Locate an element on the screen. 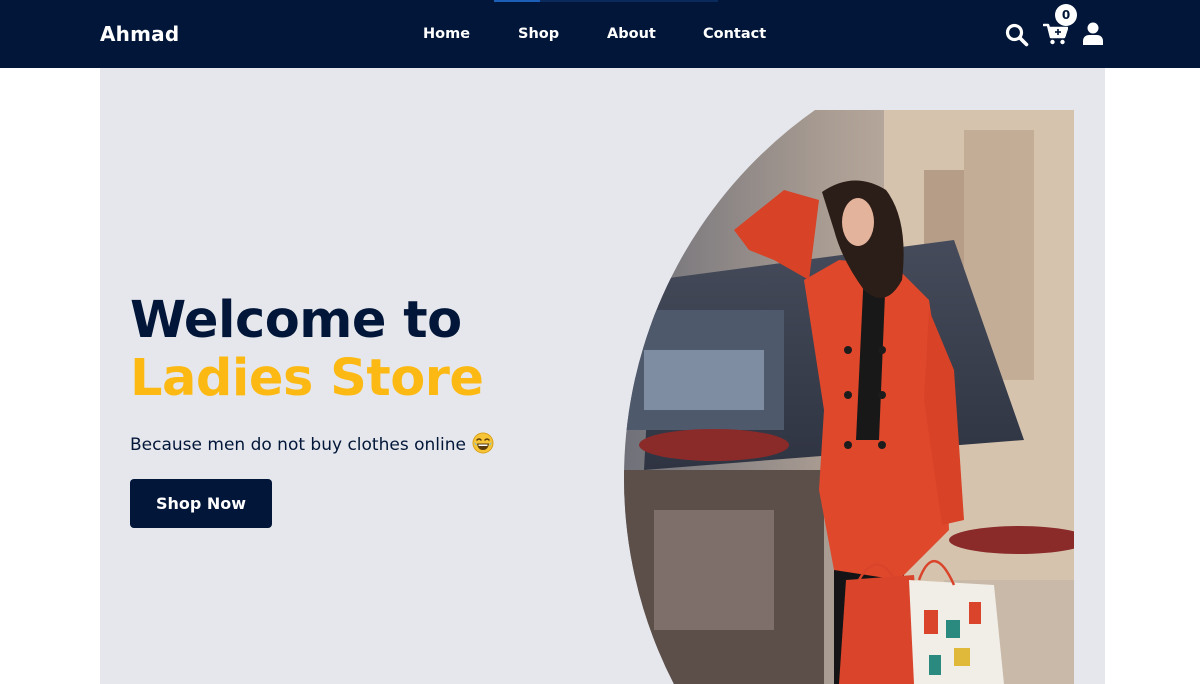 The image size is (1200, 684). hero-title-line2: Ladies Store is located at coordinates (307, 378).